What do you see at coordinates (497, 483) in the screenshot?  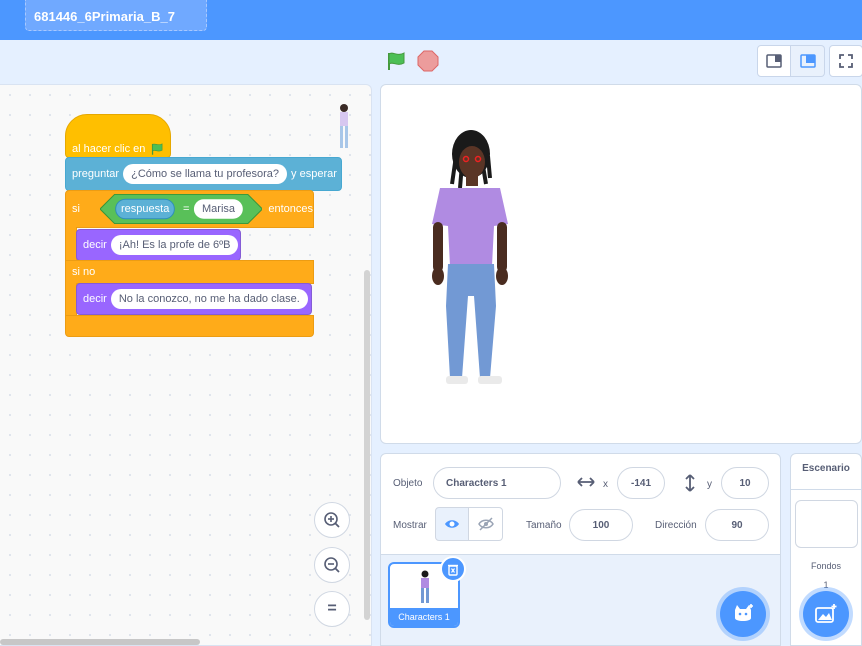 I see `sprite-name-input: Characters 1` at bounding box center [497, 483].